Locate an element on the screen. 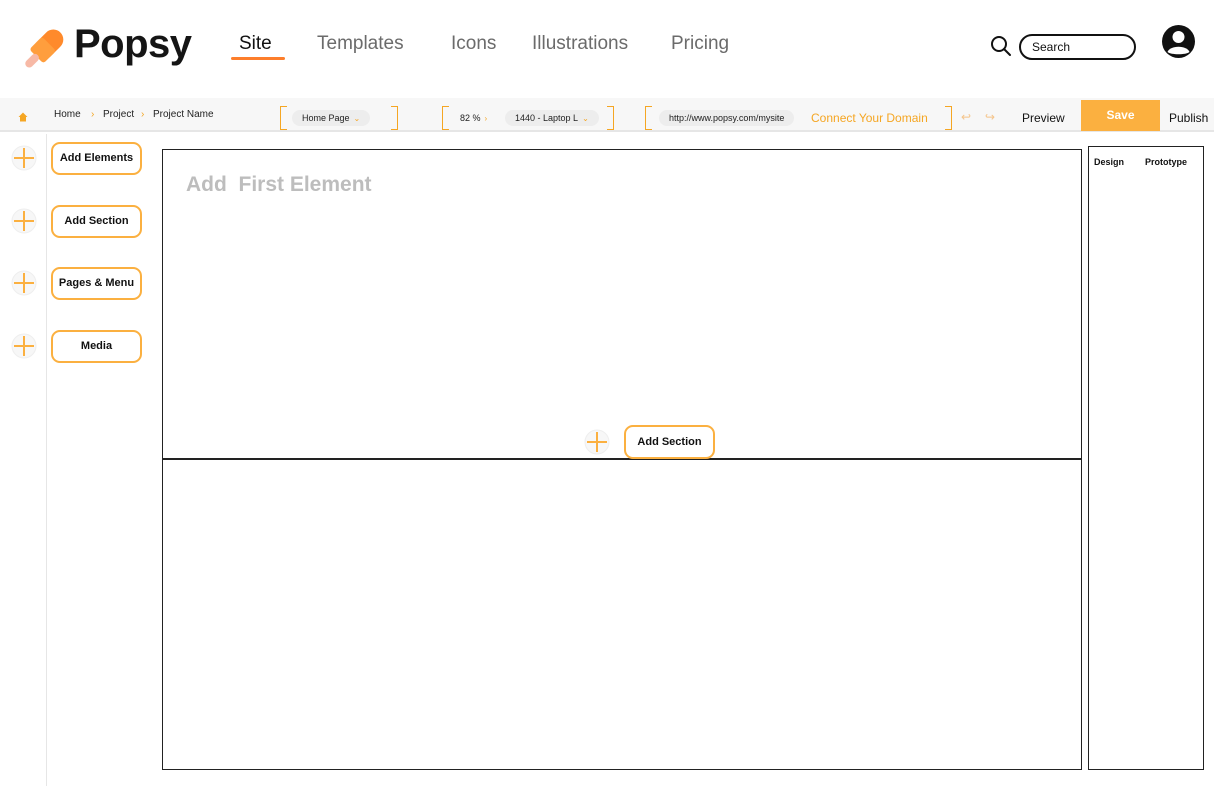  nav-illustrations: Illustrations is located at coordinates (580, 44).